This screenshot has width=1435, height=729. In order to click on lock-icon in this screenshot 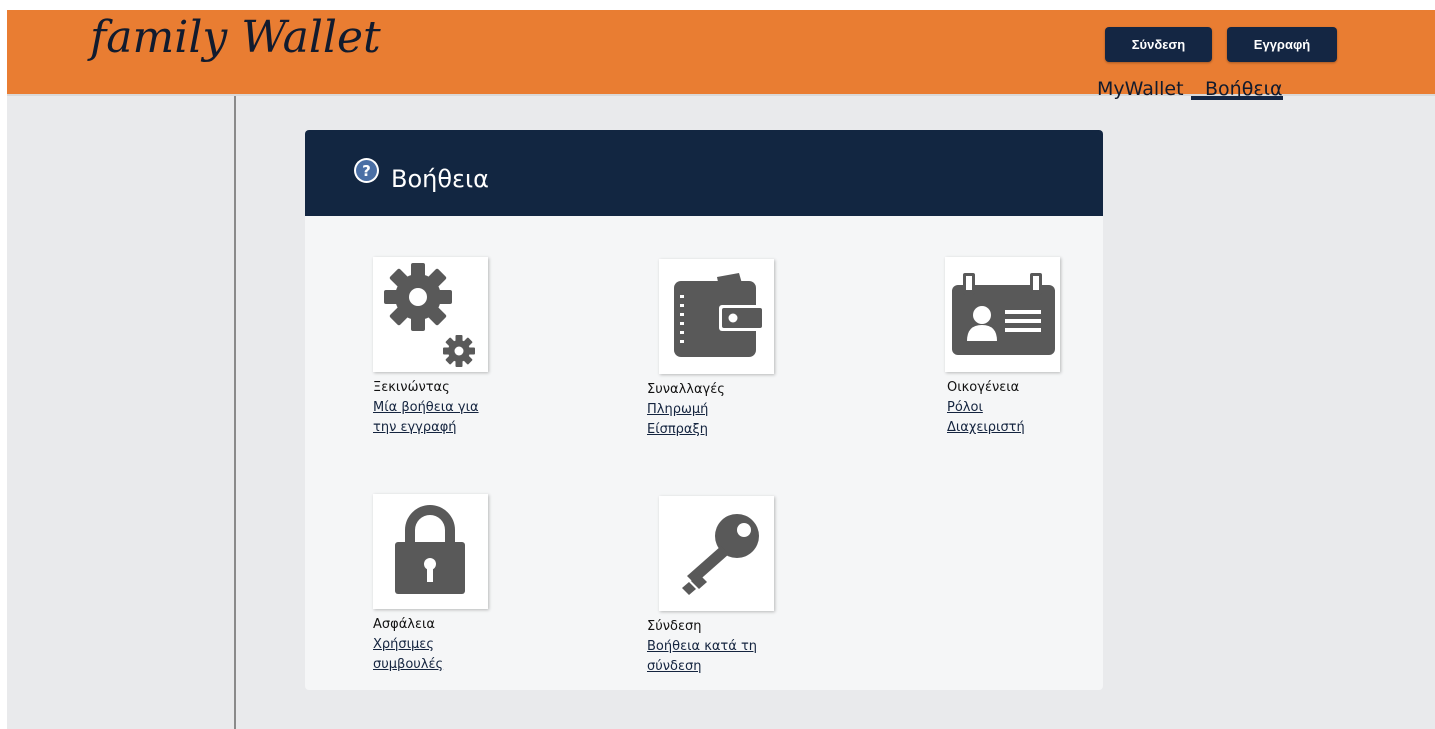, I will do `click(430, 549)`.